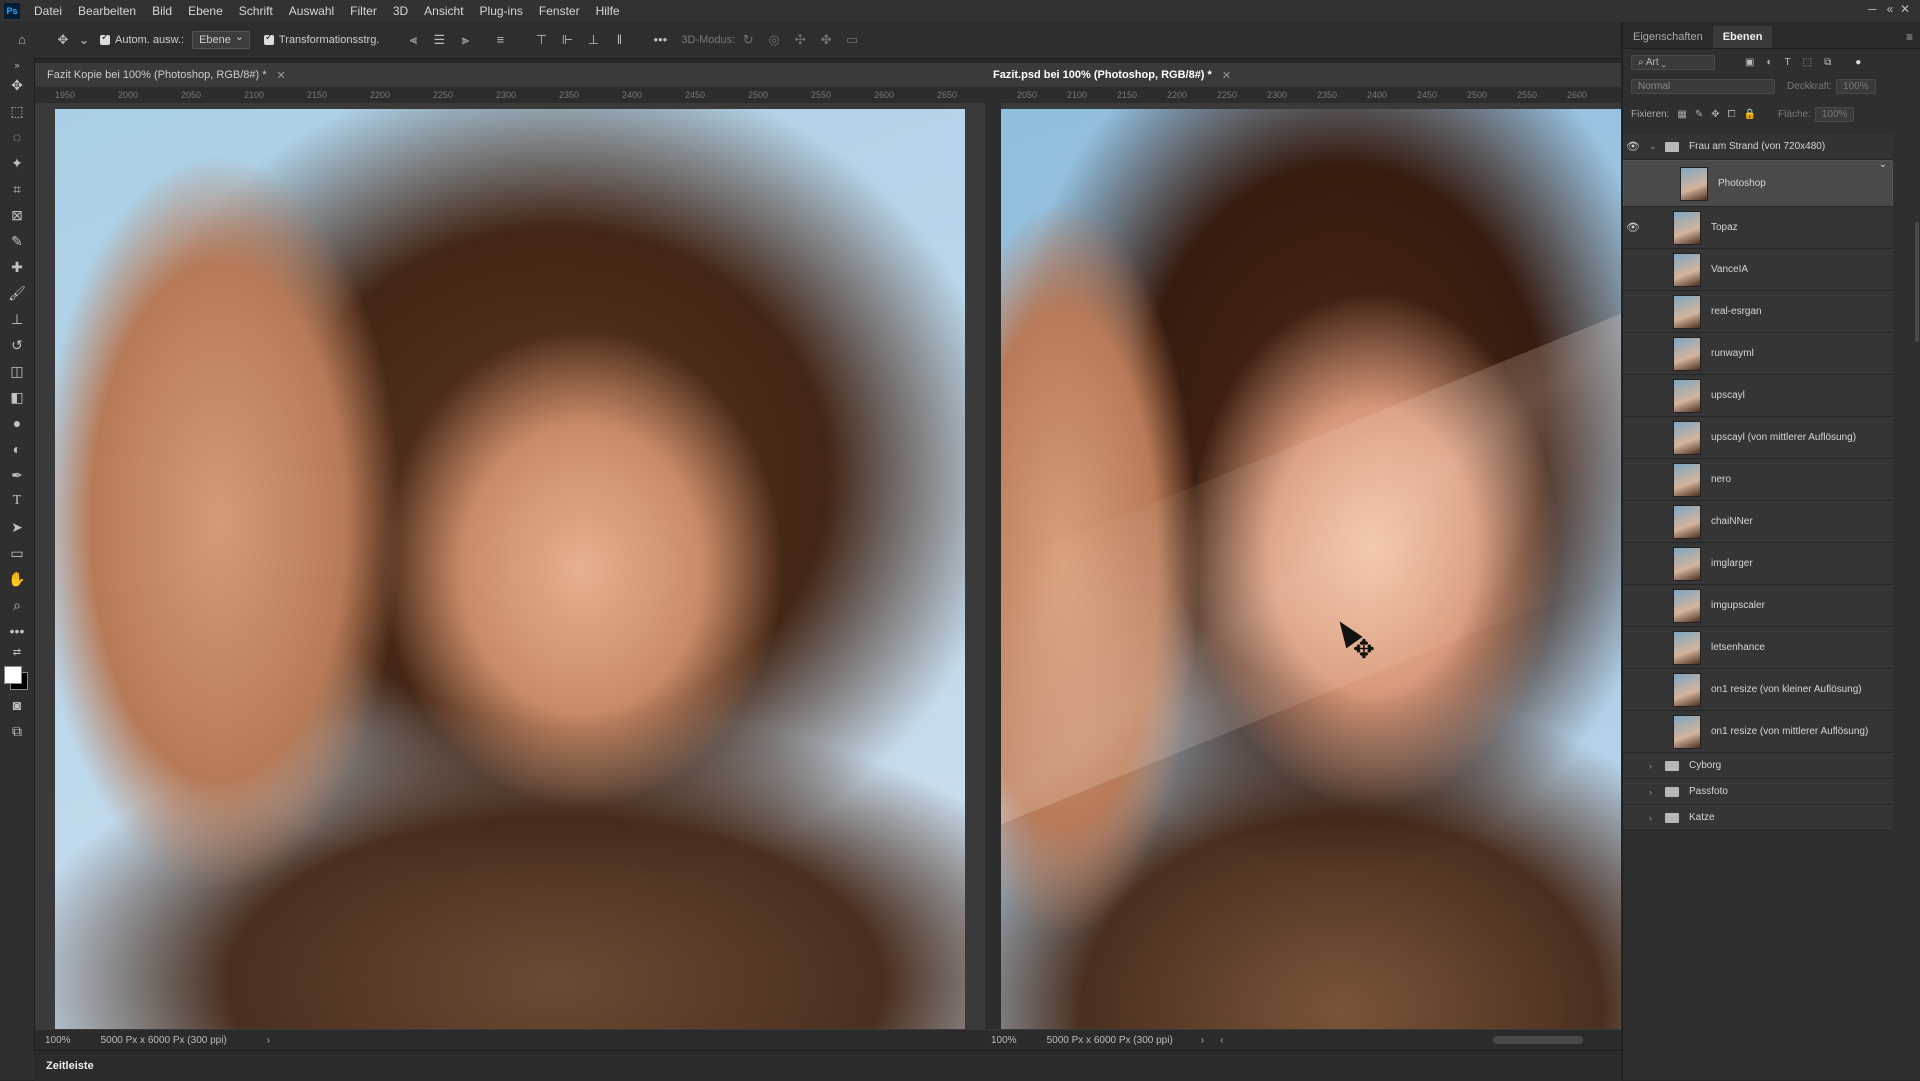 The width and height of the screenshot is (1920, 1081). I want to click on align-bottom-icon: ⊥, so click(593, 40).